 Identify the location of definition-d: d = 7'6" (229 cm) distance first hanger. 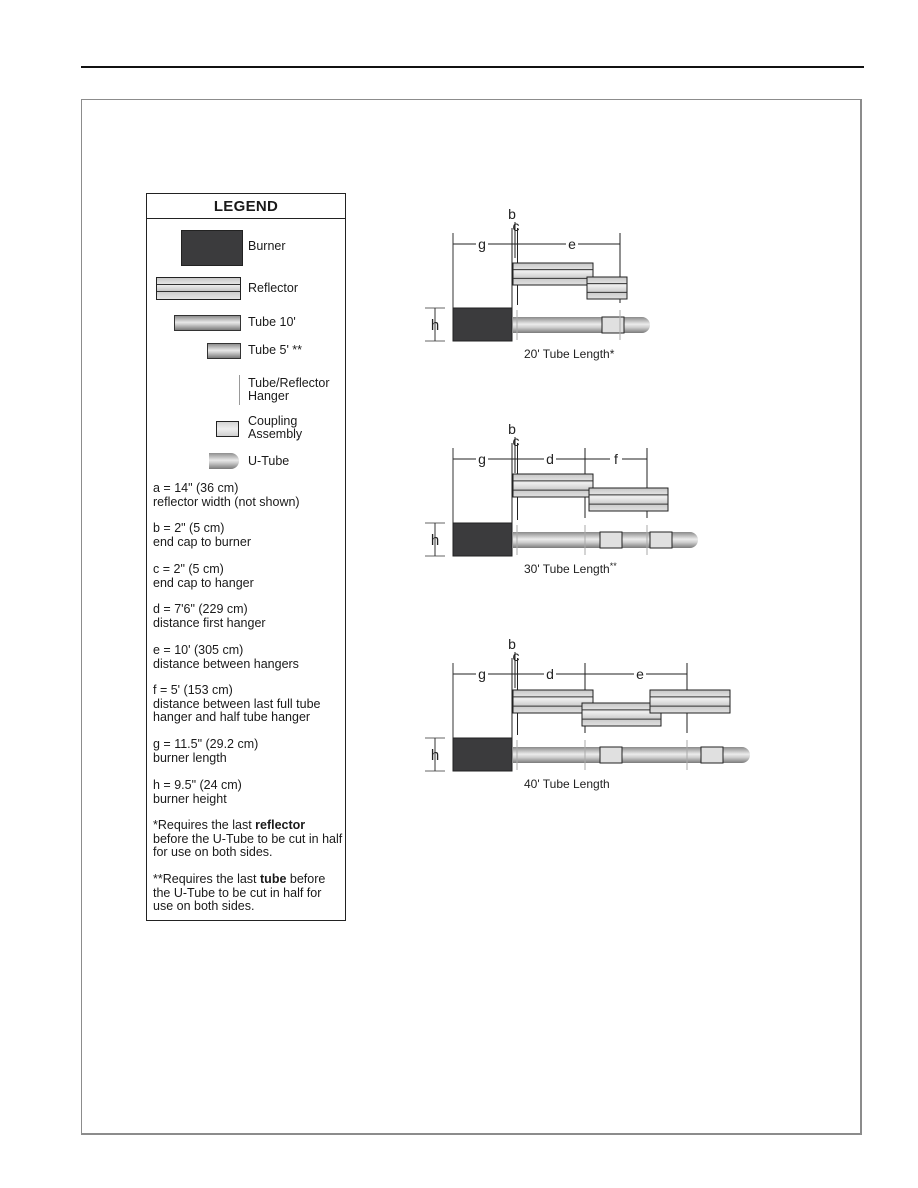
(209, 616).